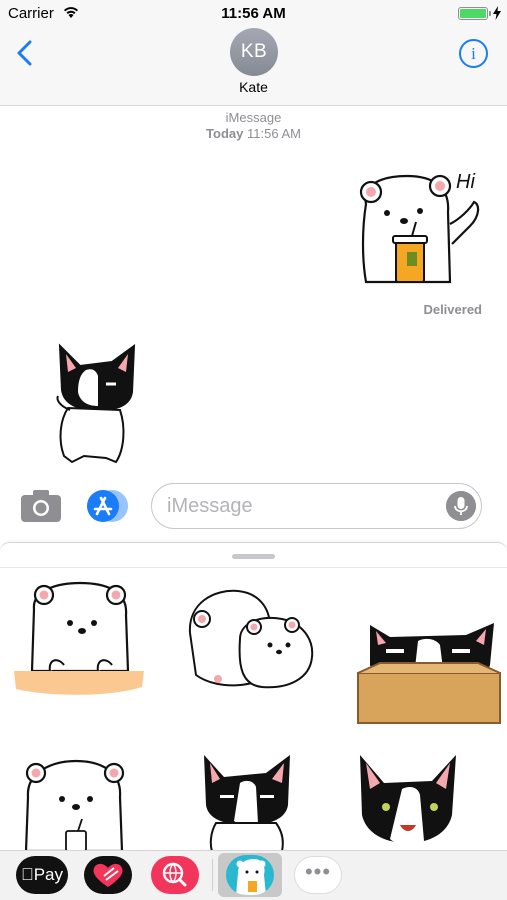 This screenshot has height=900, width=507. I want to click on status-bar: Carrier 11:56 AM, so click(253, 14).